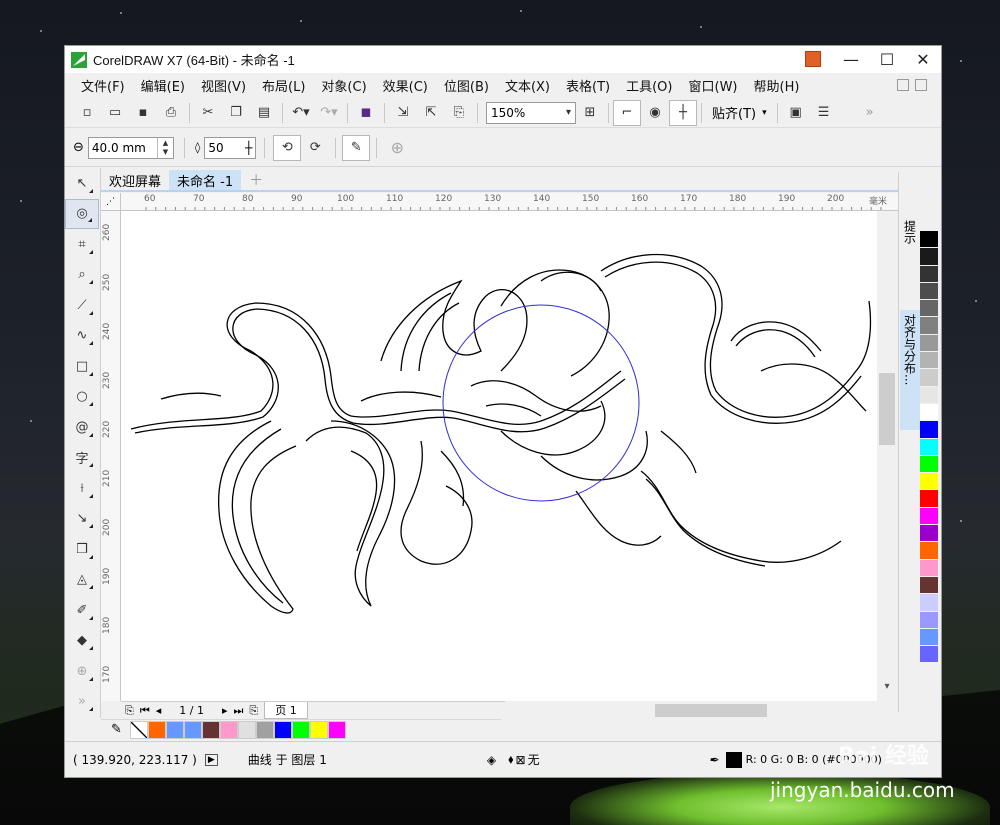 Image resolution: width=1000 pixels, height=825 pixels. What do you see at coordinates (887, 409) in the screenshot?
I see `vertical-scroll-thumb` at bounding box center [887, 409].